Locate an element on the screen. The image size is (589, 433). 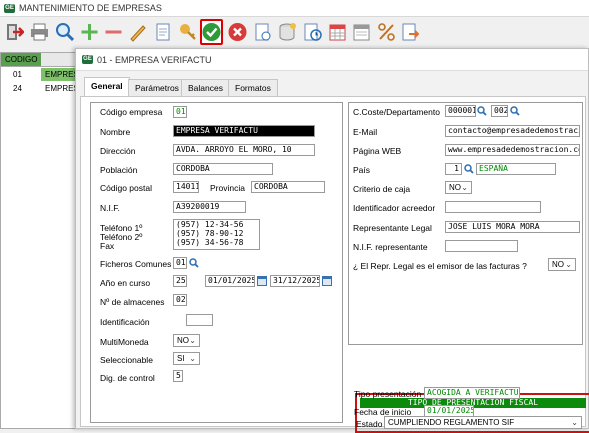
print-icon is located at coordinates (39, 32).